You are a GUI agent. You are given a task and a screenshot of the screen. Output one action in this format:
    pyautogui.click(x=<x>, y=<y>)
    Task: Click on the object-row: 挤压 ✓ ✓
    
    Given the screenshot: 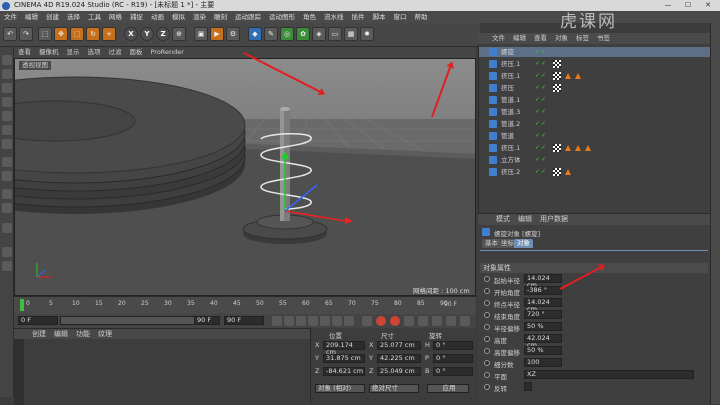 What is the action you would take?
    pyautogui.click(x=595, y=88)
    